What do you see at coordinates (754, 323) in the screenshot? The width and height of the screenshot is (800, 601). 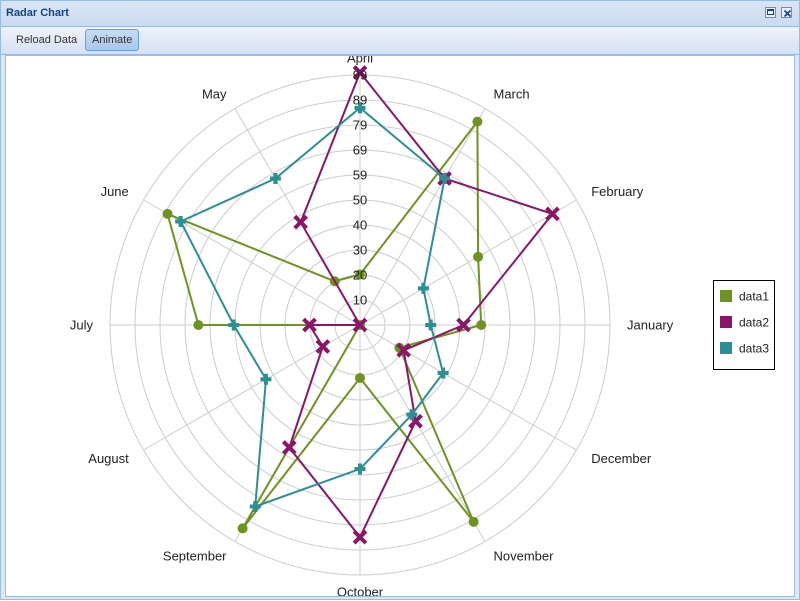 I see `legend-label: data2` at bounding box center [754, 323].